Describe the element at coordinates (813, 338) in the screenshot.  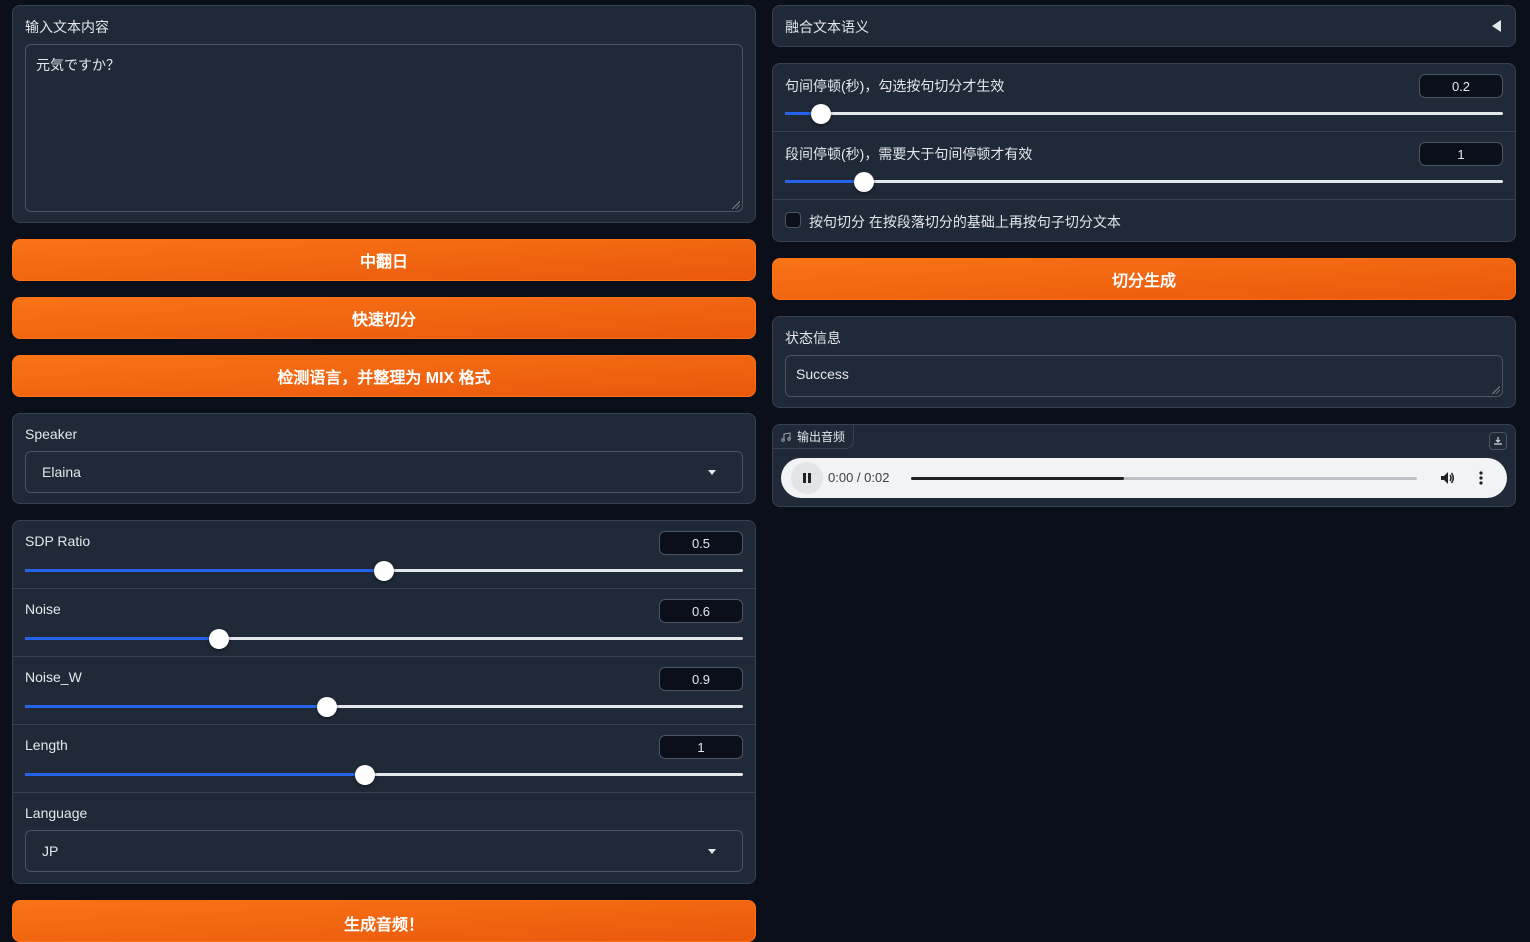
I see `status-label: 状态信息` at that location.